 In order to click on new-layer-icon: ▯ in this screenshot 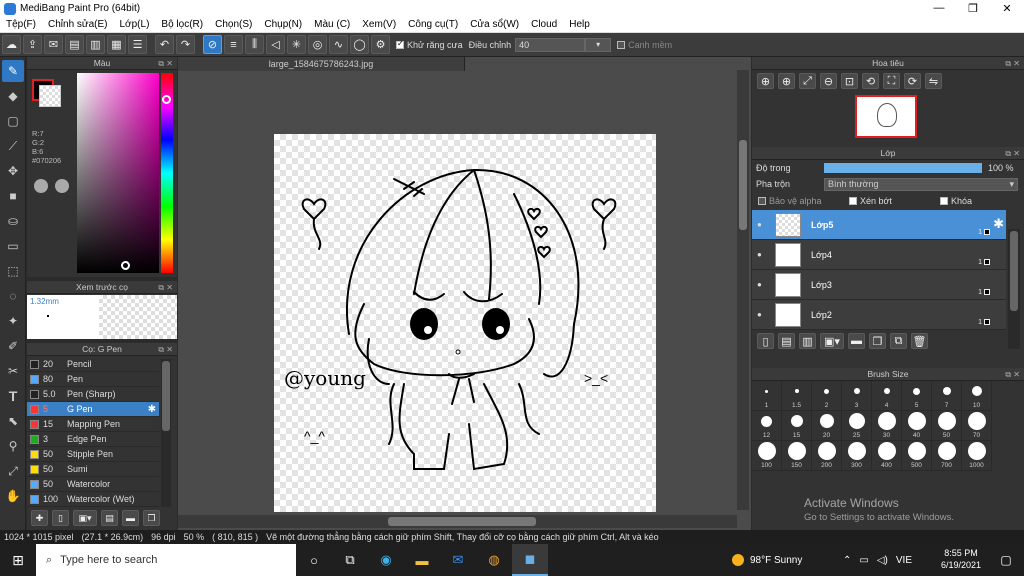, I will do `click(765, 341)`.